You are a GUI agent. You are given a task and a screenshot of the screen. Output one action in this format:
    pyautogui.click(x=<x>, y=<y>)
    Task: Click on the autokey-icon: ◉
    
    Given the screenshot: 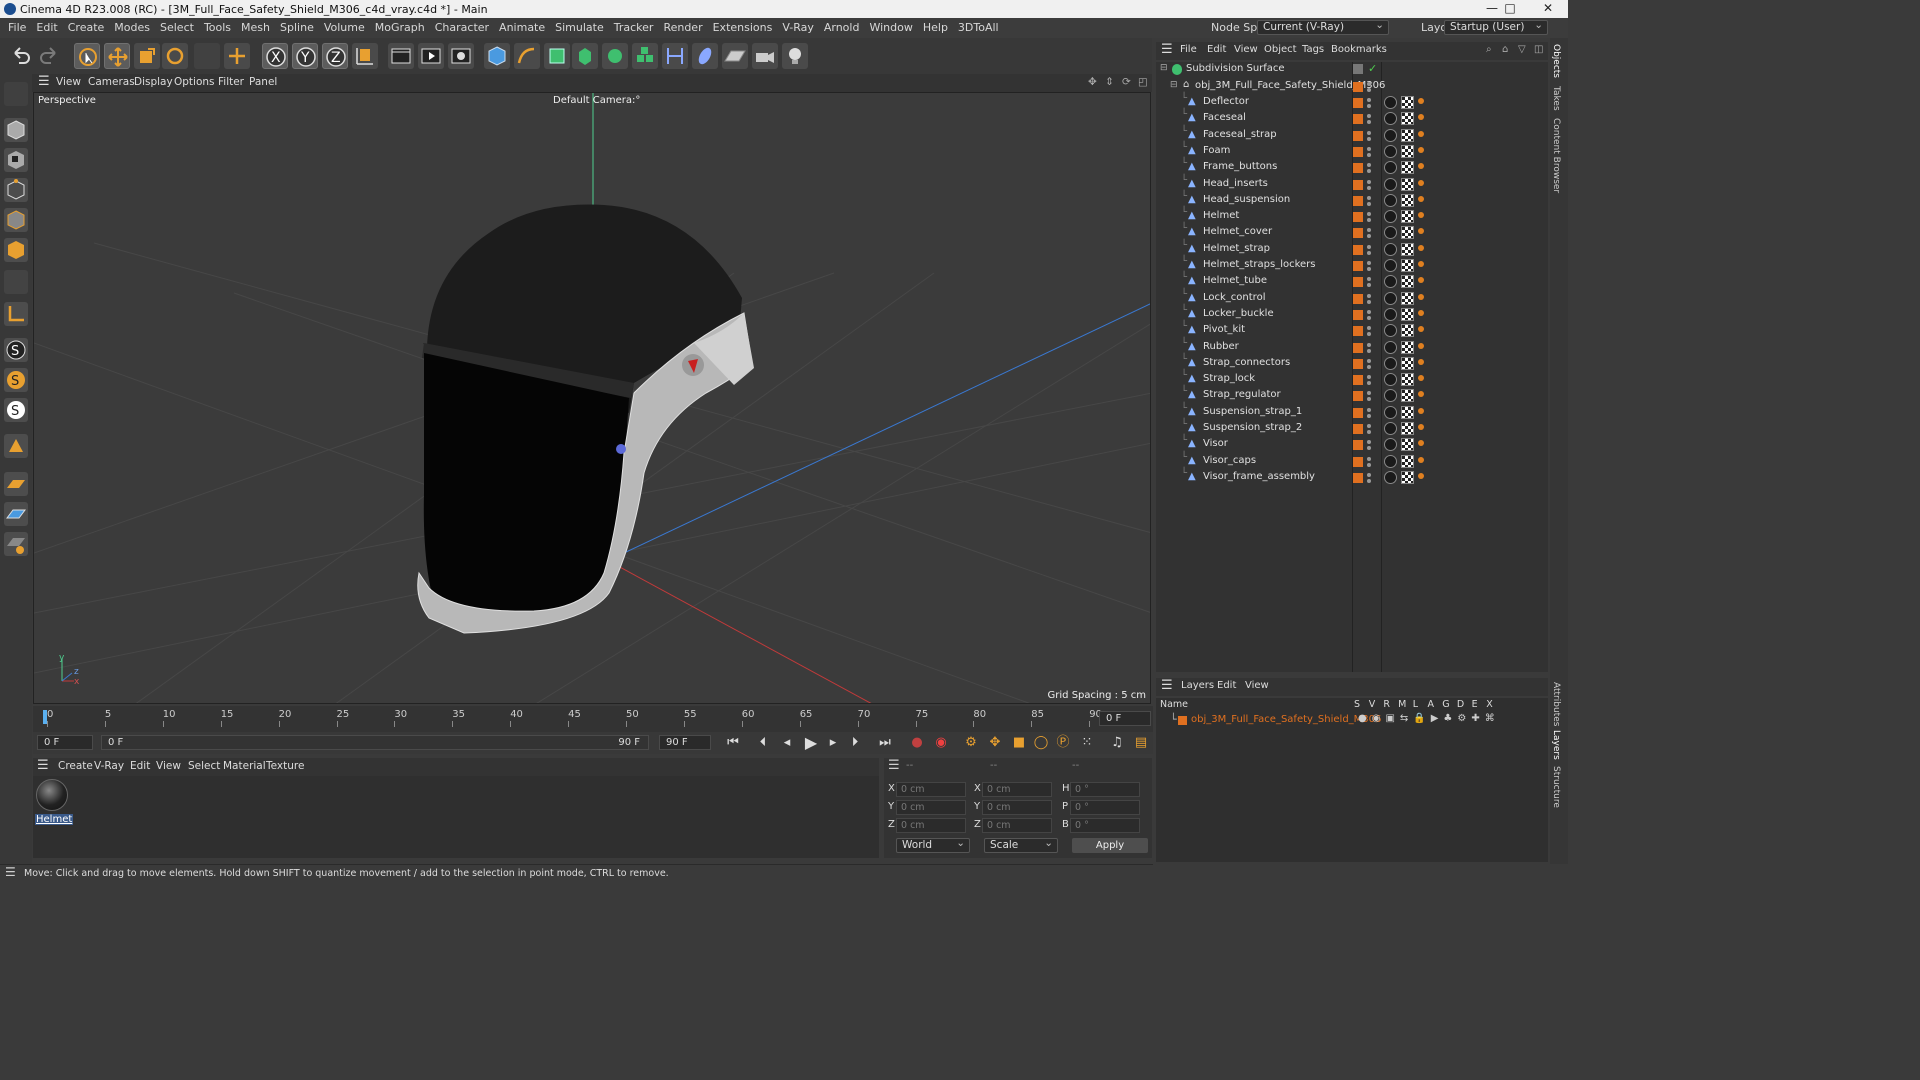 What is the action you would take?
    pyautogui.click(x=941, y=743)
    